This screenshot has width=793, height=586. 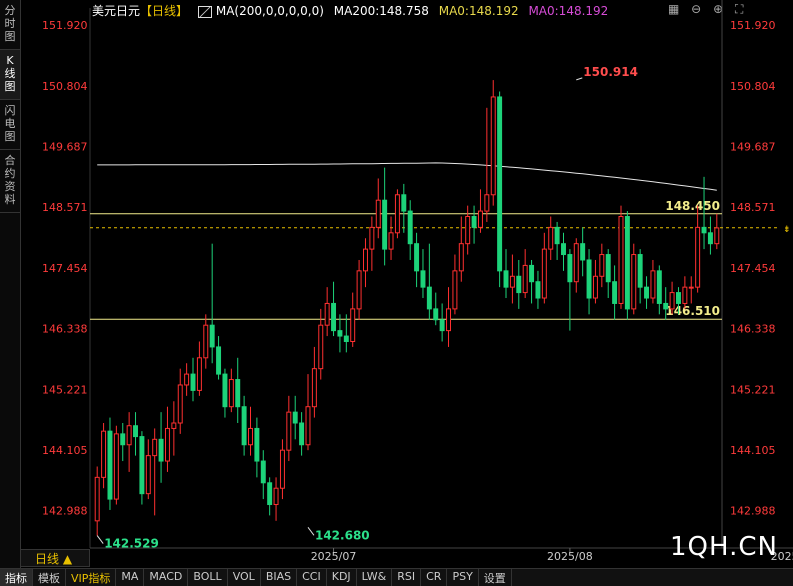 What do you see at coordinates (463, 577) in the screenshot?
I see `indicator-tab-13: PSY` at bounding box center [463, 577].